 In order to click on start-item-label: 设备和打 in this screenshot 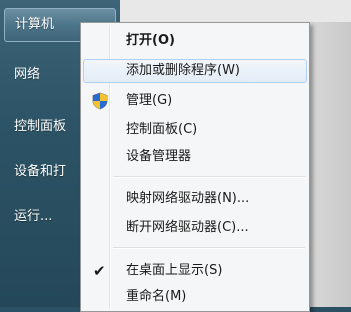, I will do `click(40, 171)`.